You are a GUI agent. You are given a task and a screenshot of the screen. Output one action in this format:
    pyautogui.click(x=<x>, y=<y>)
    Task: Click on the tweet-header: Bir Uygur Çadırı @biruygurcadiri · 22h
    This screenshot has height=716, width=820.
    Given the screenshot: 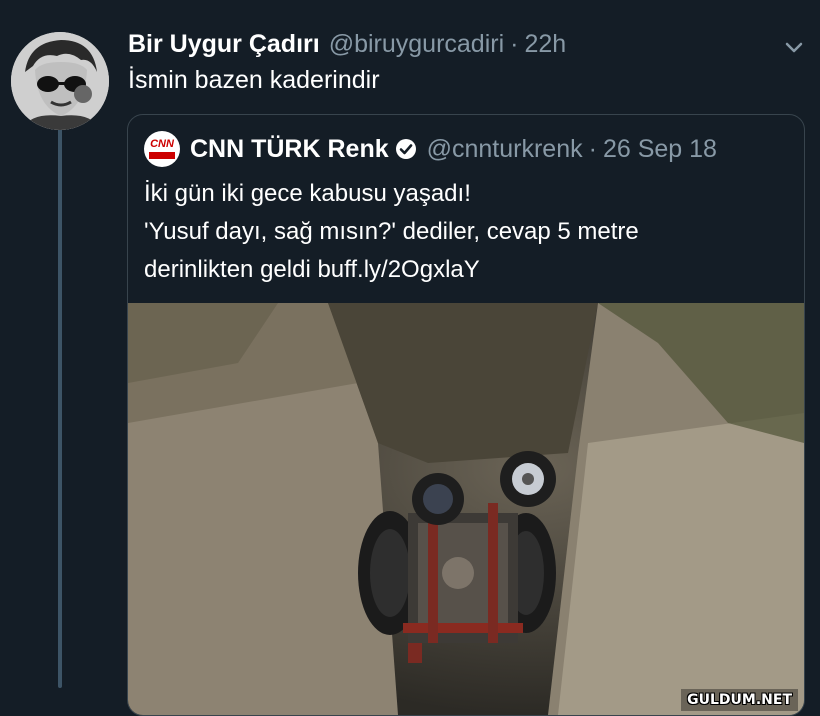 What is the action you would take?
    pyautogui.click(x=347, y=48)
    